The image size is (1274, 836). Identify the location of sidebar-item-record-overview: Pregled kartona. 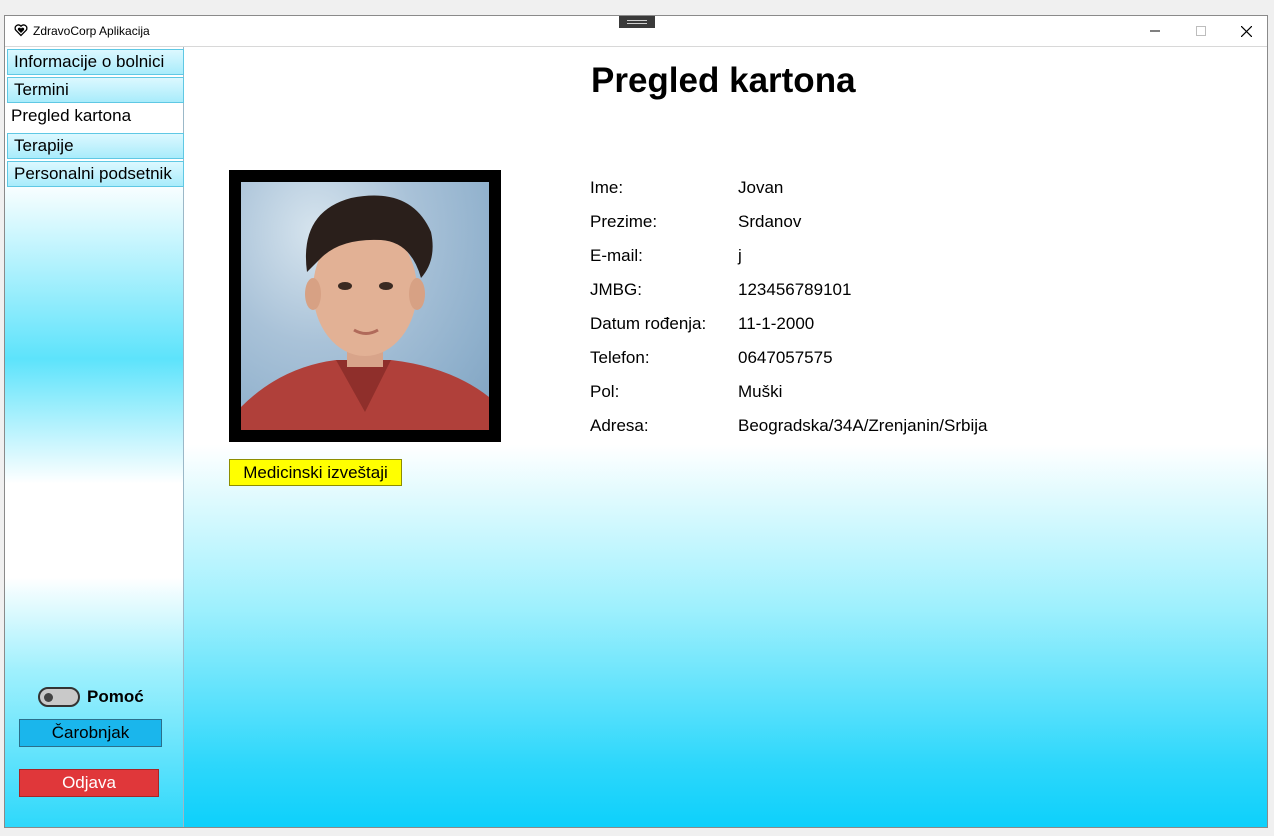
(95, 117).